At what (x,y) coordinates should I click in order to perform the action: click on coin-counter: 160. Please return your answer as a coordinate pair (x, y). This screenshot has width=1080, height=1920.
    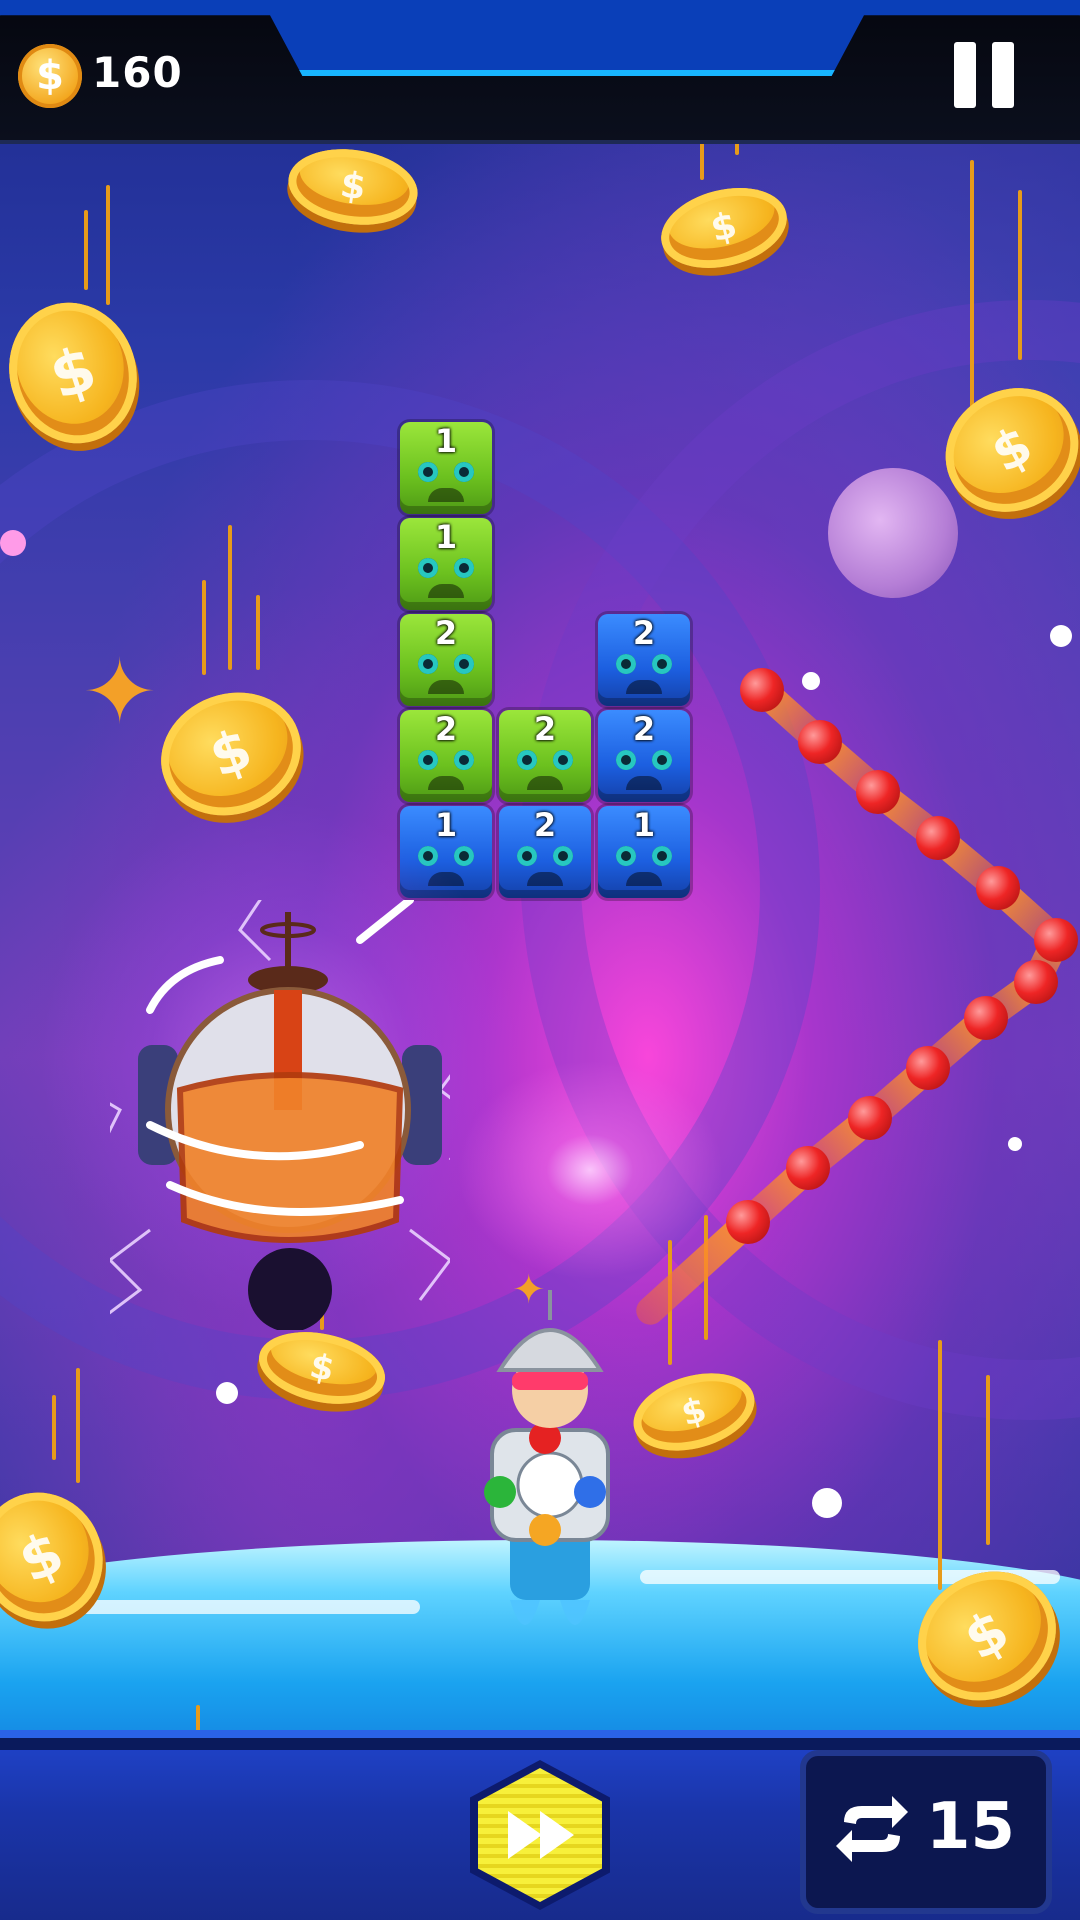
    Looking at the image, I should click on (137, 72).